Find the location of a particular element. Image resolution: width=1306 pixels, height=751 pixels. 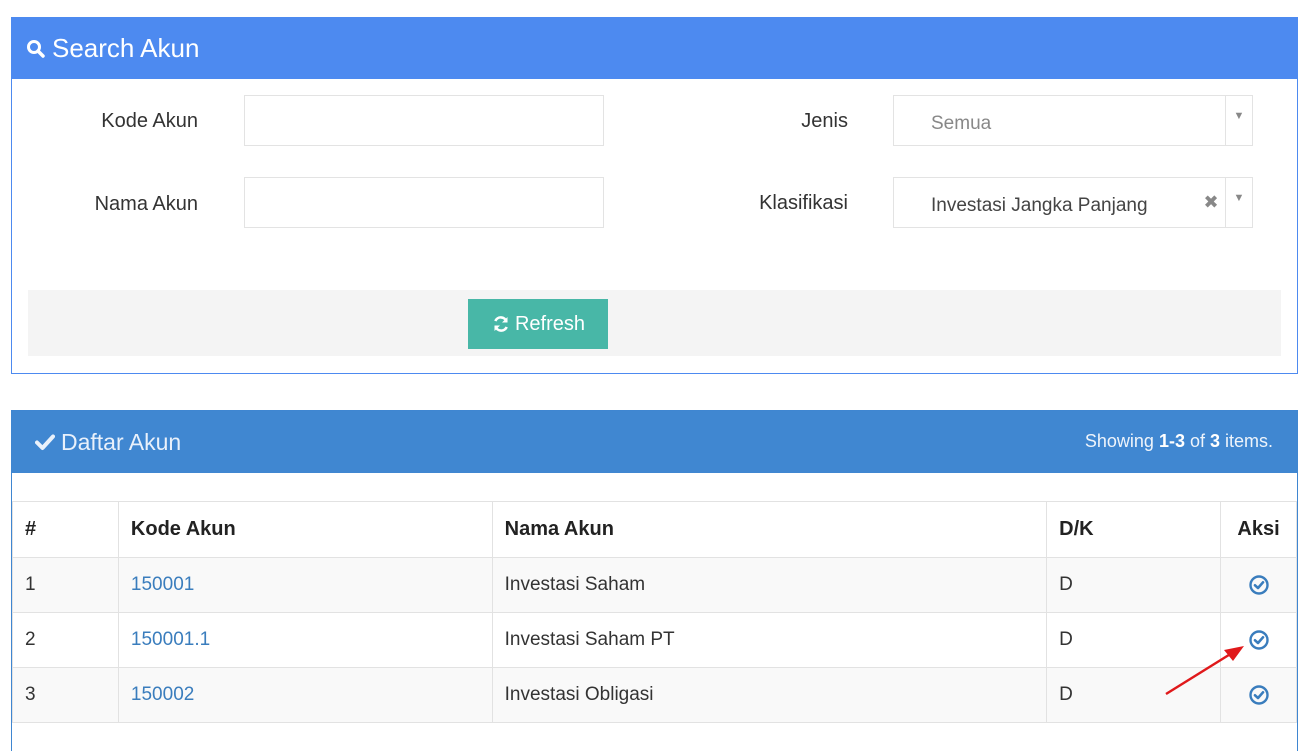

items-summary: Showing 1-3 of 3 items. is located at coordinates (1178, 441).